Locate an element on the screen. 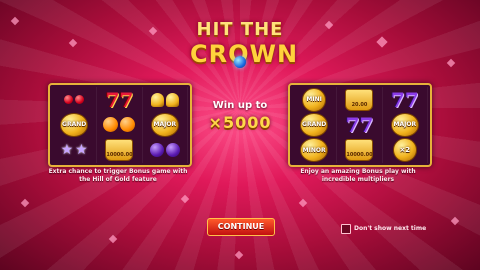  win-multiplier-amount: ×5000 is located at coordinates (240, 122).